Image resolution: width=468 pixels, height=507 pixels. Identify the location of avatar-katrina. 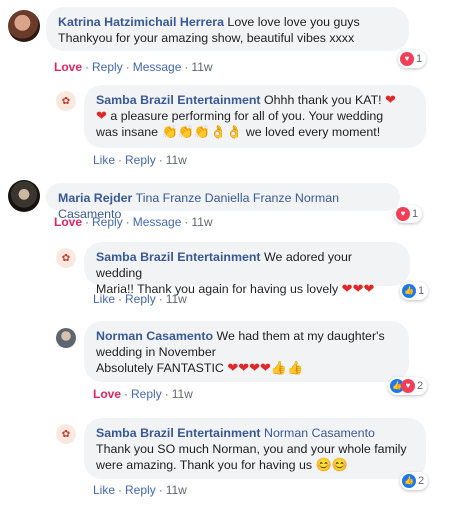
(24, 26).